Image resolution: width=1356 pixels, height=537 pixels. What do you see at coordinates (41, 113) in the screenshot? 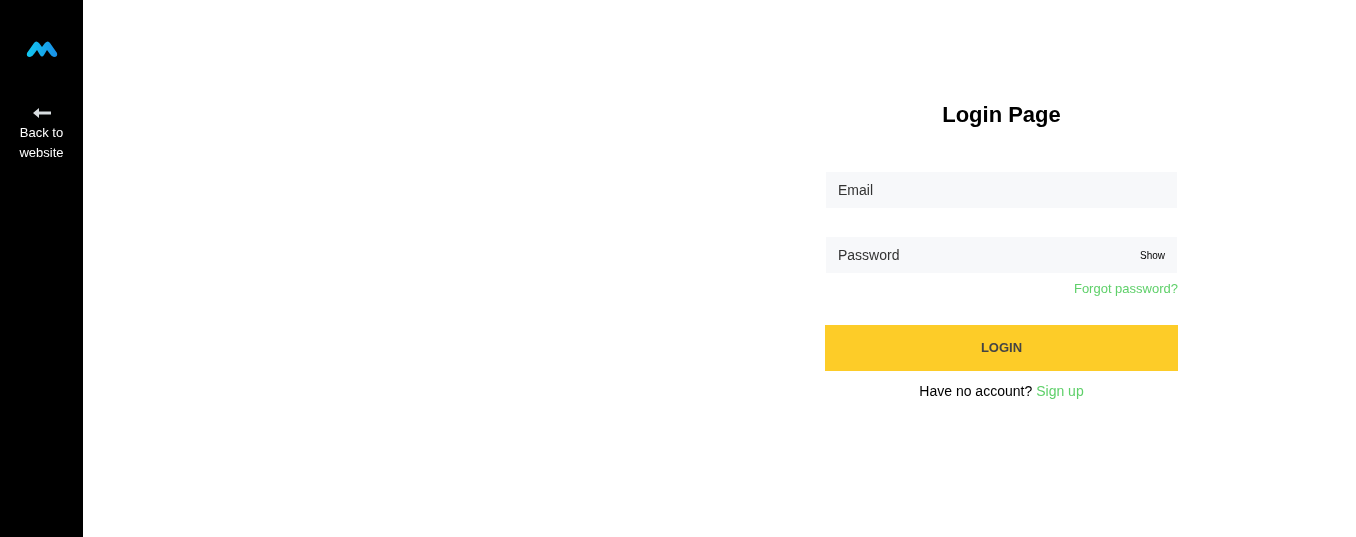
I see `arrow-left-icon` at bounding box center [41, 113].